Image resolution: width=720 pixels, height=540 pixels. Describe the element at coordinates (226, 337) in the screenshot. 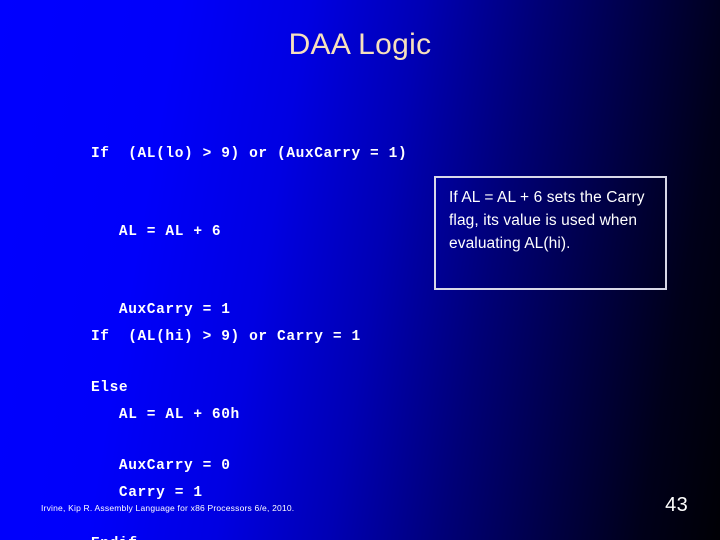

I see `code-line: If (AL(hi) > 9) or Carry = 1` at that location.